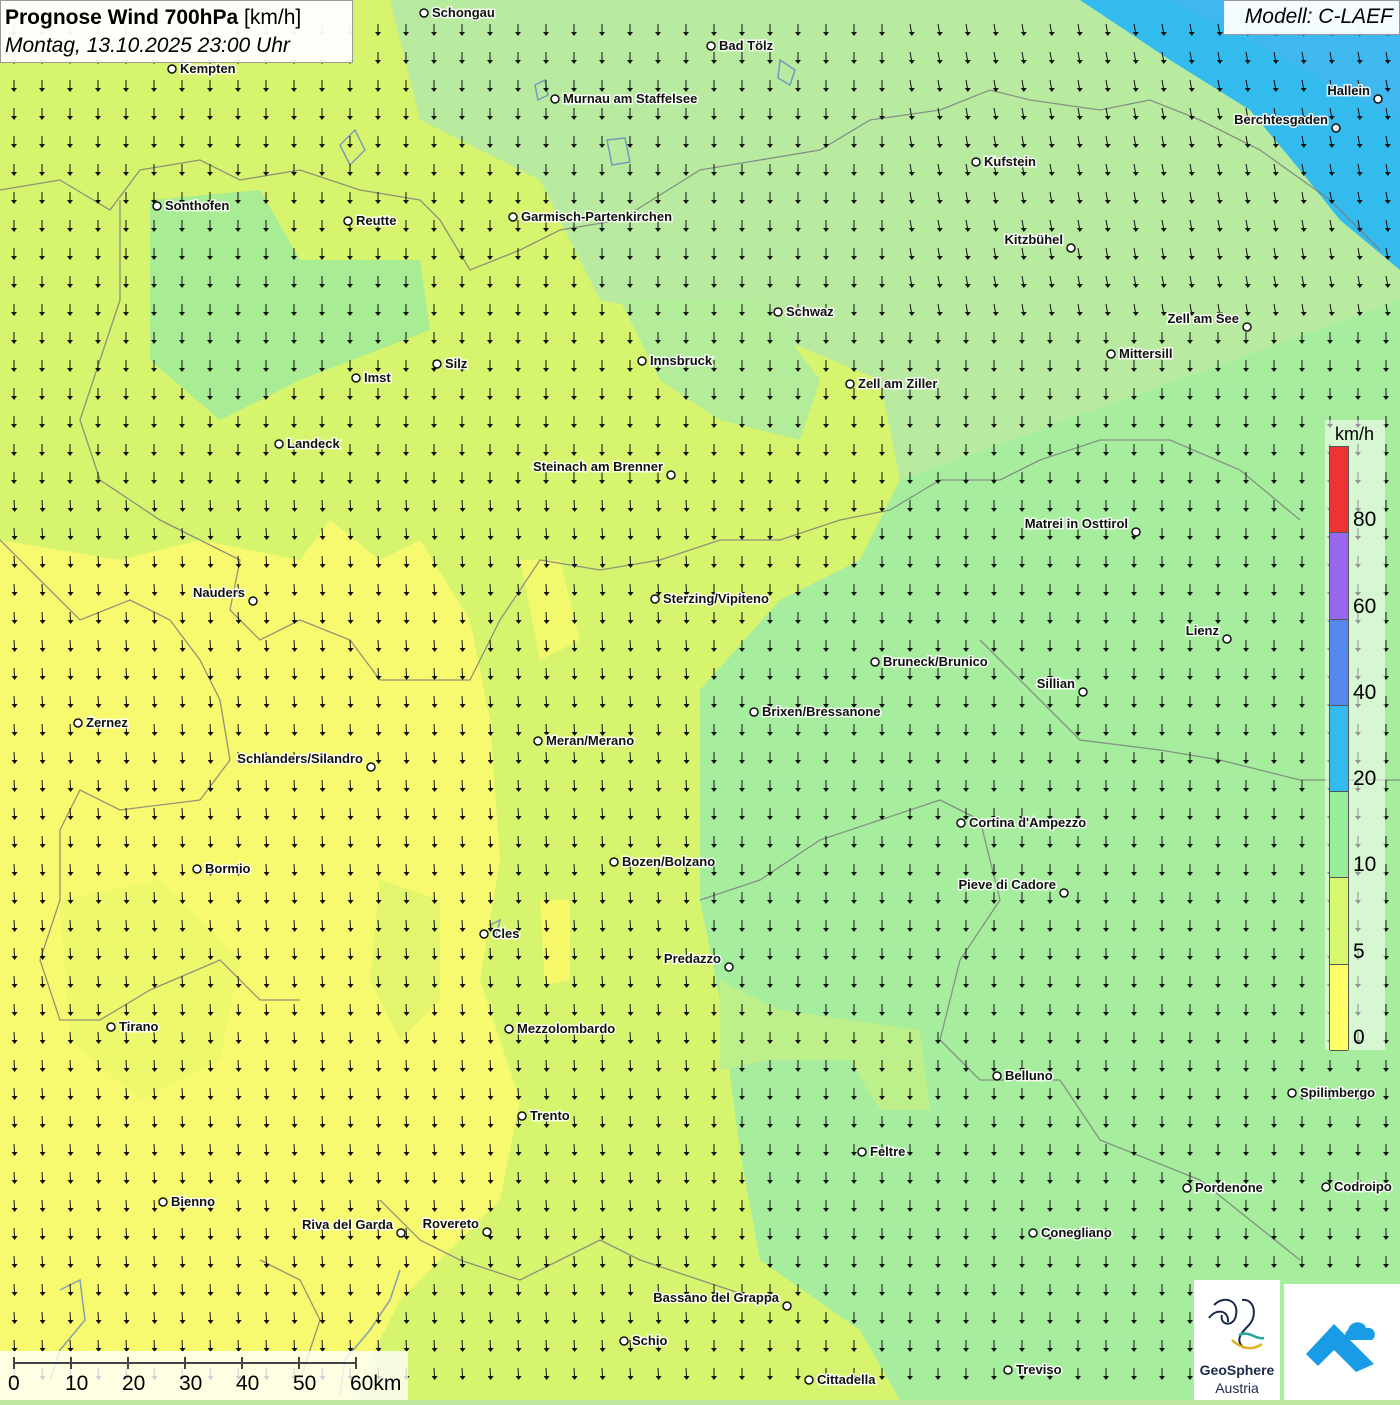 Image resolution: width=1400 pixels, height=1405 pixels. What do you see at coordinates (208, 68) in the screenshot?
I see `city-label: Kempten` at bounding box center [208, 68].